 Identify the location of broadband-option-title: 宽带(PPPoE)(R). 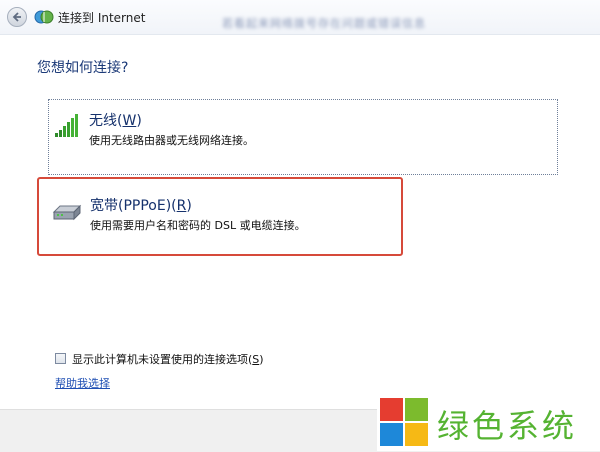
(141, 206).